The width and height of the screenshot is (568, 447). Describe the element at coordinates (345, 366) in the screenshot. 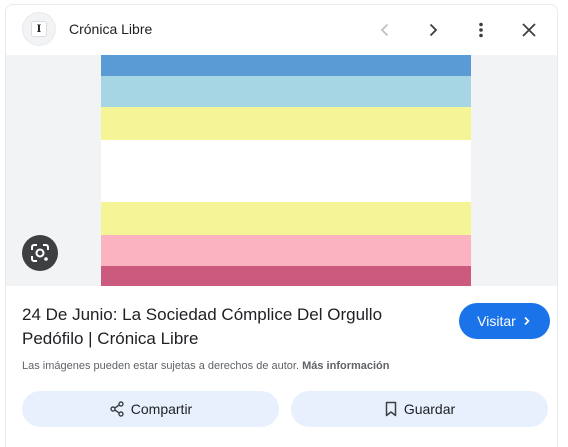

I see `more-info-link: Más información` at that location.